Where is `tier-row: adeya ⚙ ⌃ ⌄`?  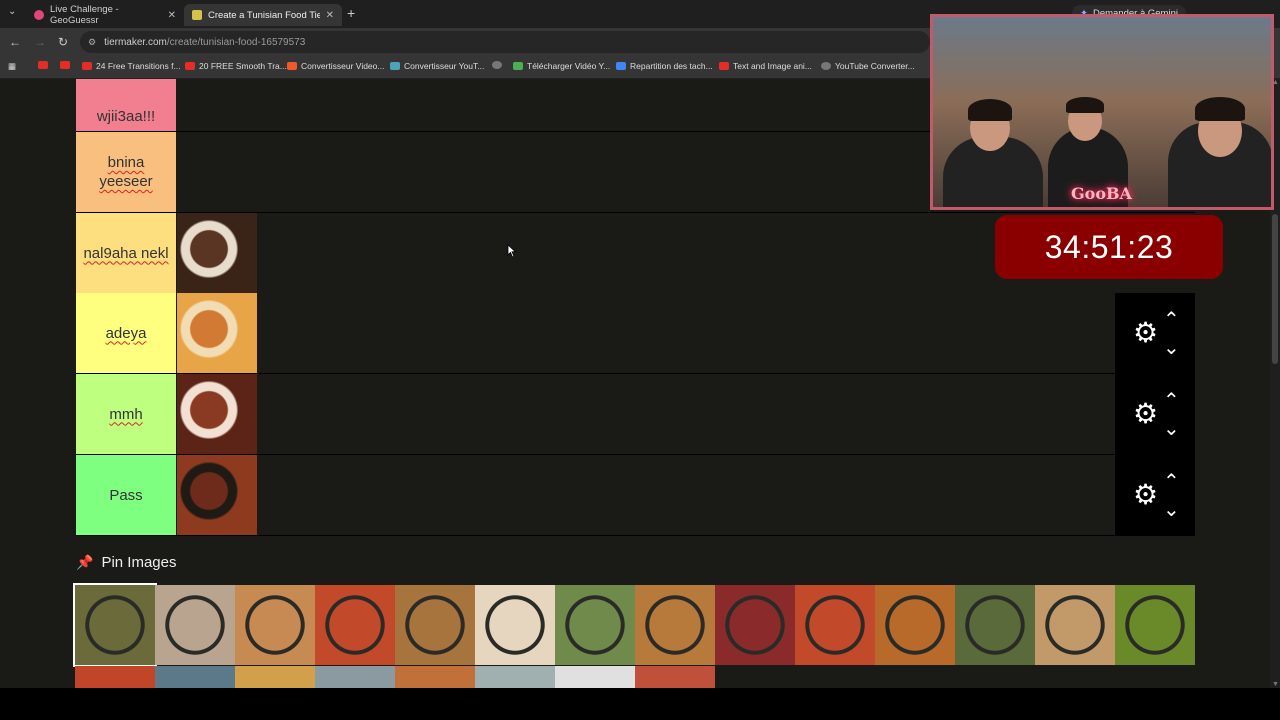 tier-row: adeya ⚙ ⌃ ⌄ is located at coordinates (635, 333).